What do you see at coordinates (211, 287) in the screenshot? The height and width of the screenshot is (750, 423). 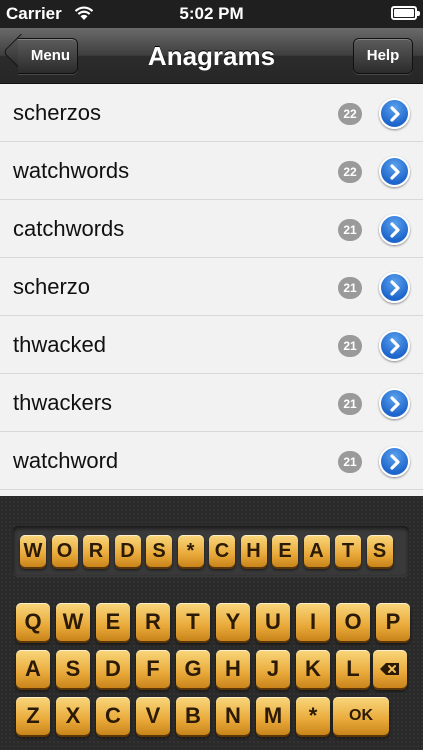 I see `list-item: scherzo 21` at bounding box center [211, 287].